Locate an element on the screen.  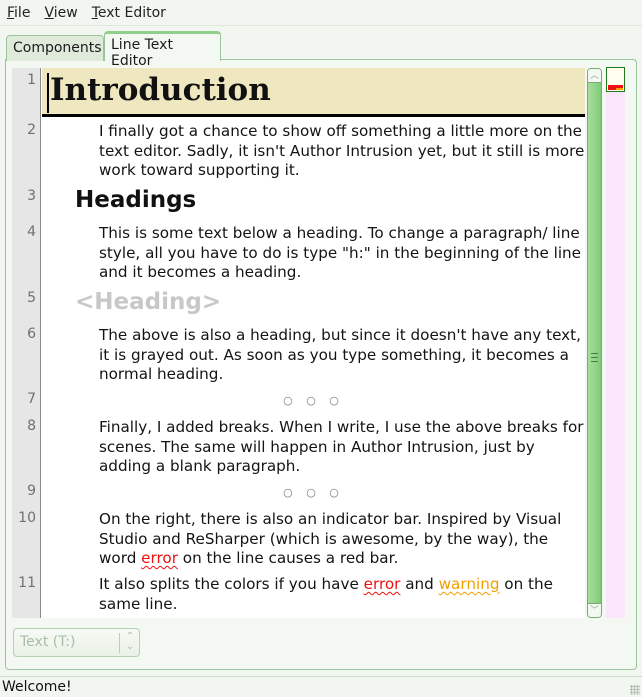
tab-components: Components is located at coordinates (55, 48).